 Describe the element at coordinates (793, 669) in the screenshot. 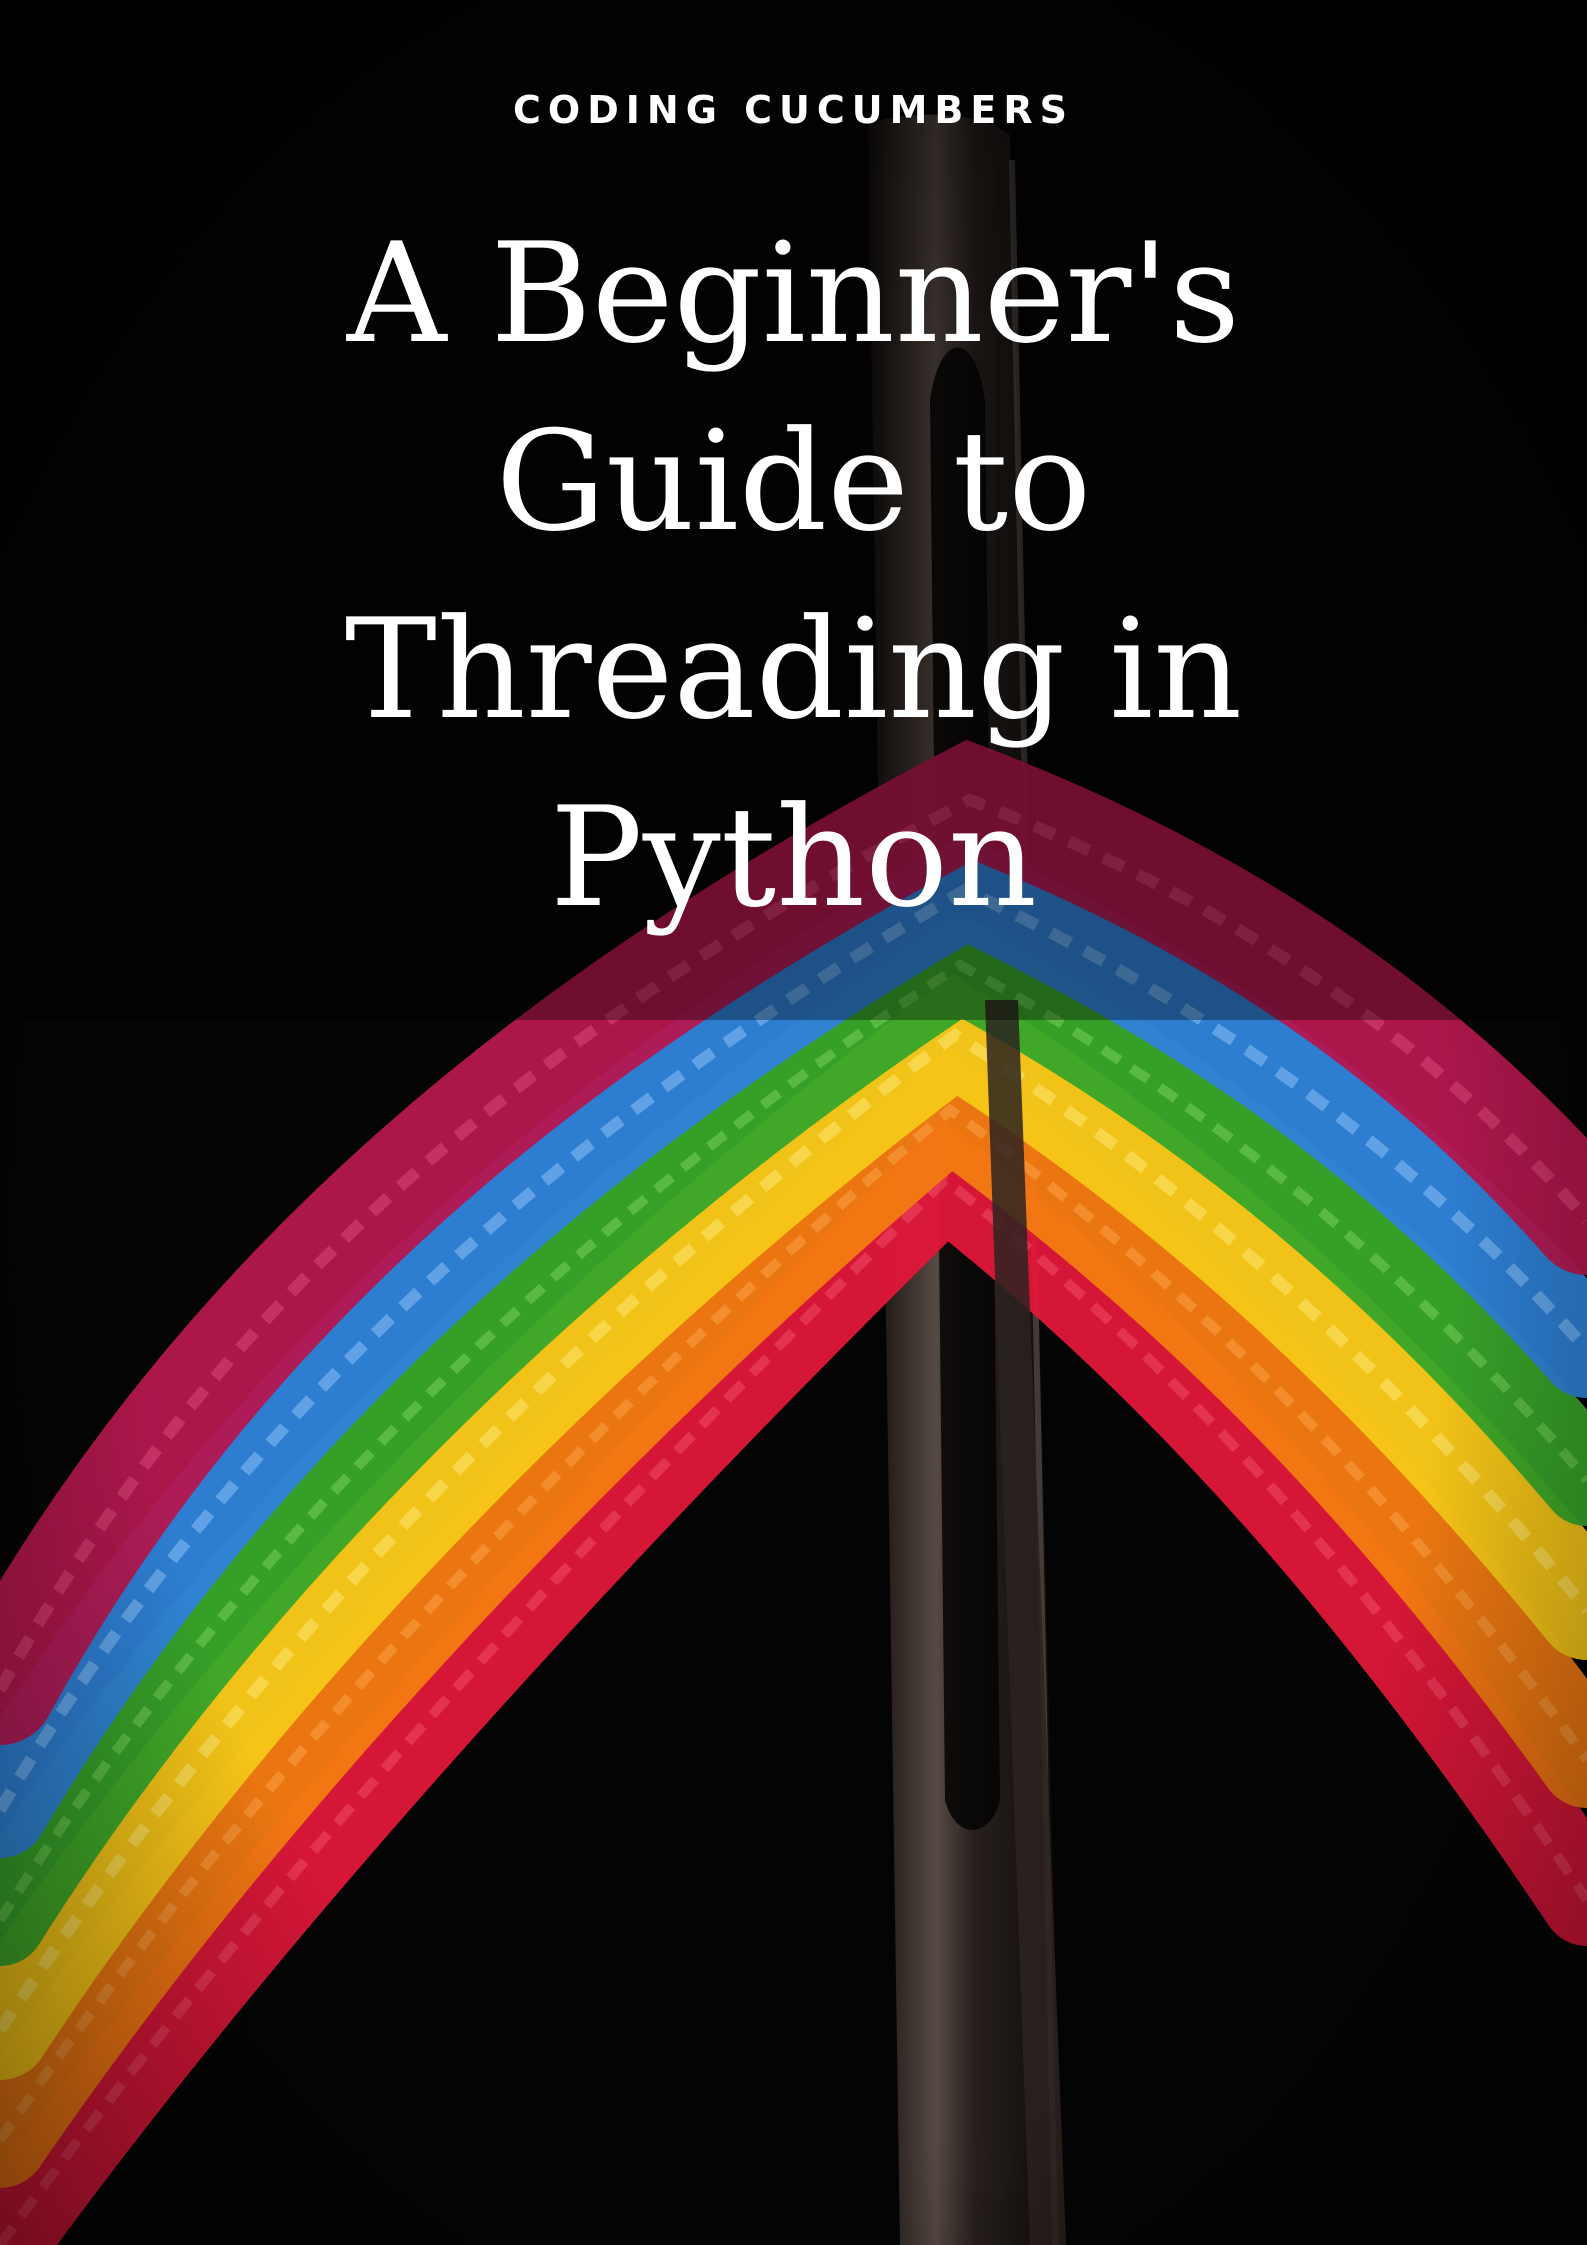

I see `title-line-3: Threading in` at that location.